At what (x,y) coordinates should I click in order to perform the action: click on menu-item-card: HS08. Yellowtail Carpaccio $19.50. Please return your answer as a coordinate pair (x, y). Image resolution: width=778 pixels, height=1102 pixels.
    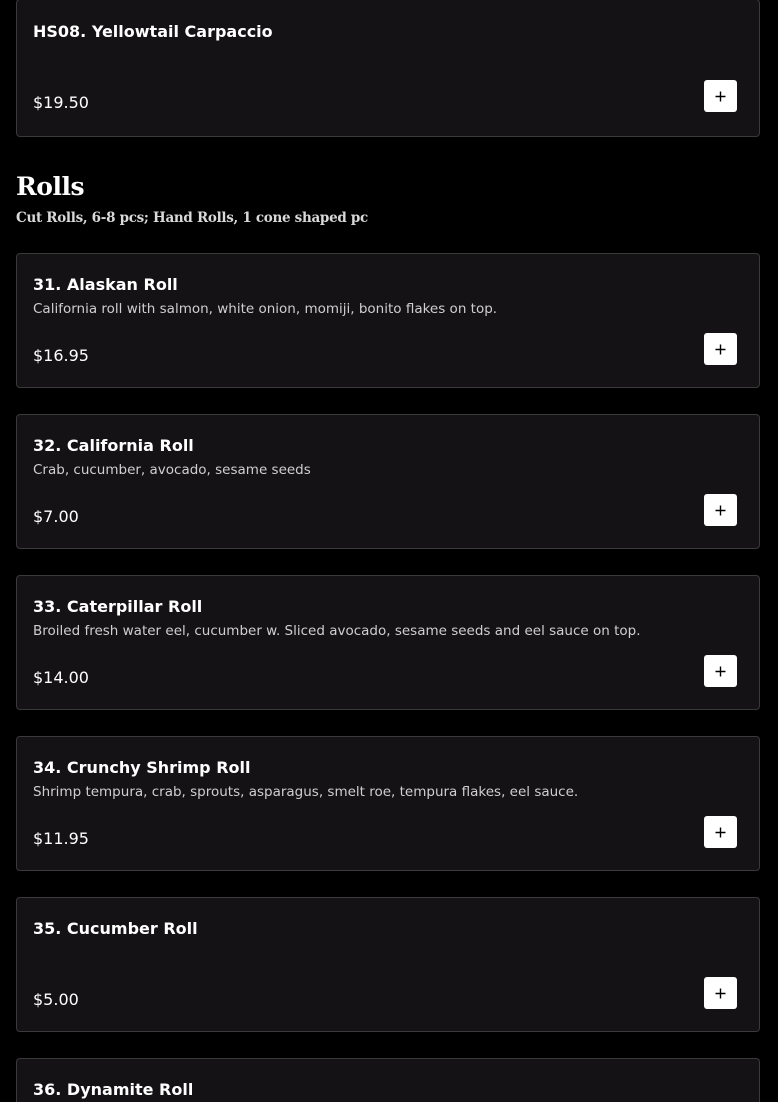
    Looking at the image, I should click on (388, 68).